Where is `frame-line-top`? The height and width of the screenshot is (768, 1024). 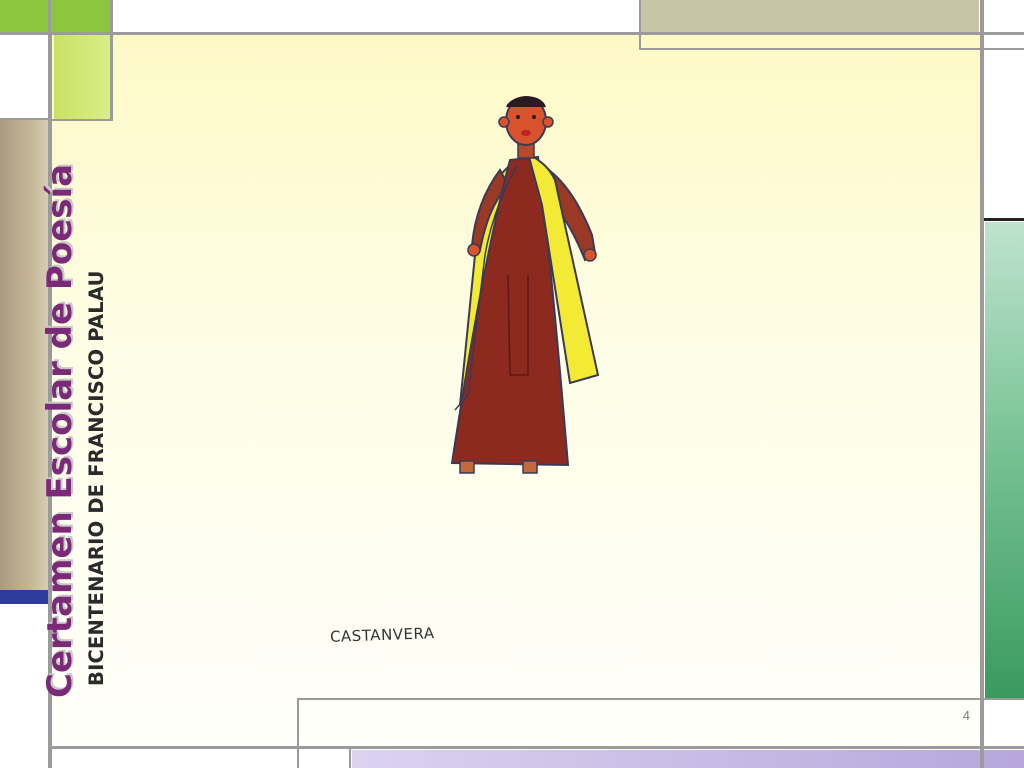
frame-line-top is located at coordinates (512, 33).